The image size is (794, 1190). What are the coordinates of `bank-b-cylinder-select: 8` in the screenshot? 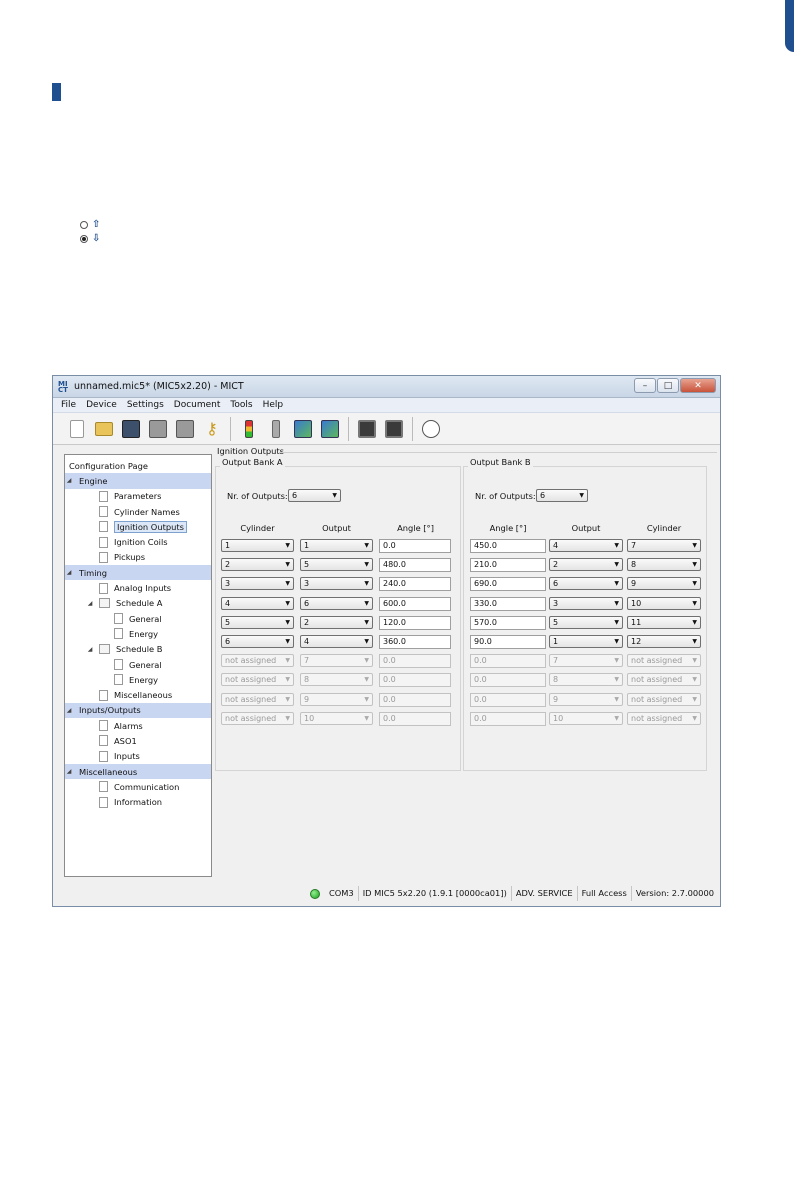 It's located at (664, 565).